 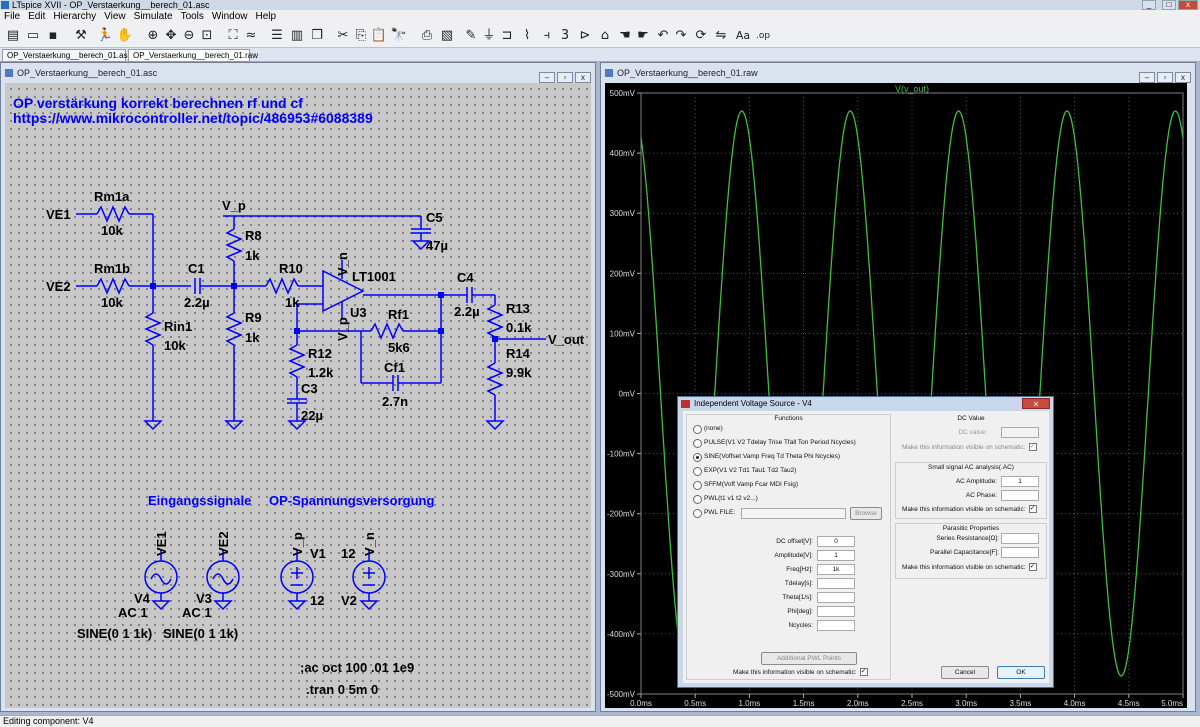 I want to click on new-schematic-icon: ▤, so click(x=13, y=36).